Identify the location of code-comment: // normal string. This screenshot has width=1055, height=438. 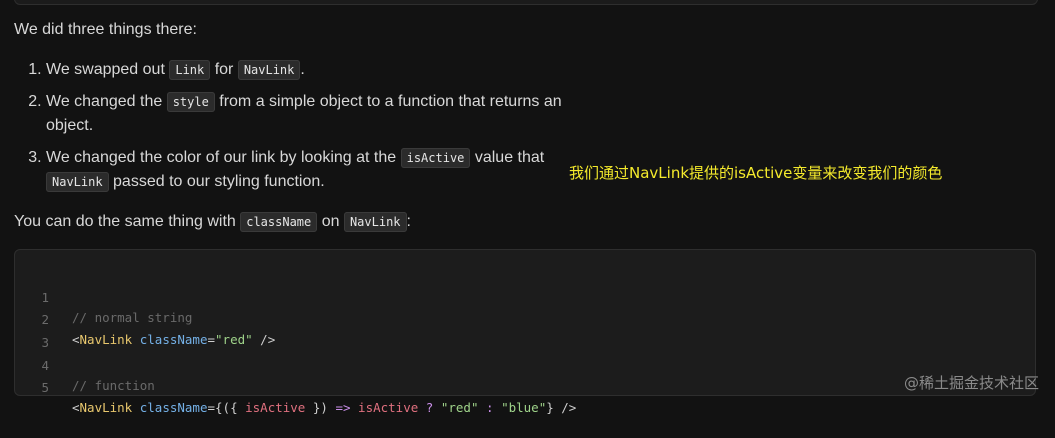
(132, 317).